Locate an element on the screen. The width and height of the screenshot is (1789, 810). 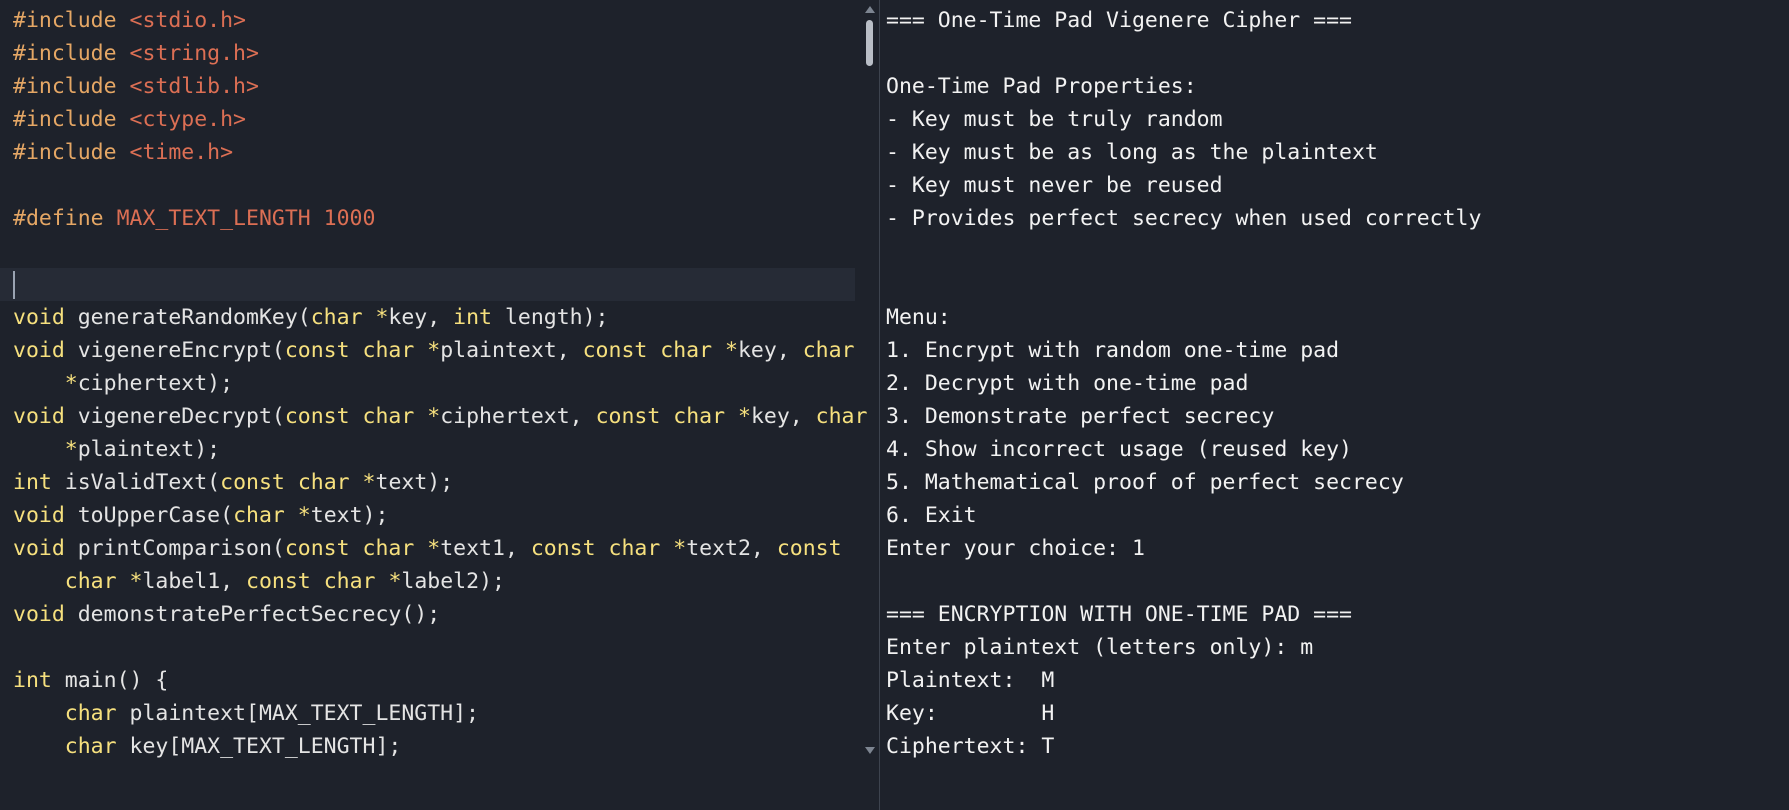
triangle-down-icon is located at coordinates (870, 750).